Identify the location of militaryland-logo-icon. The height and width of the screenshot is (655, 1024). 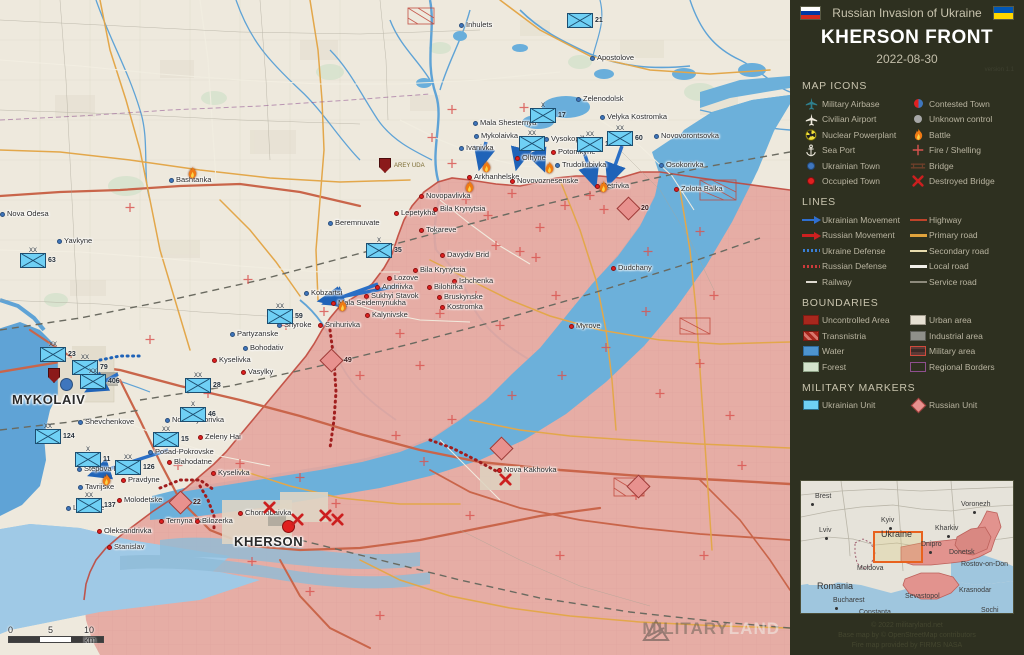
(656, 630).